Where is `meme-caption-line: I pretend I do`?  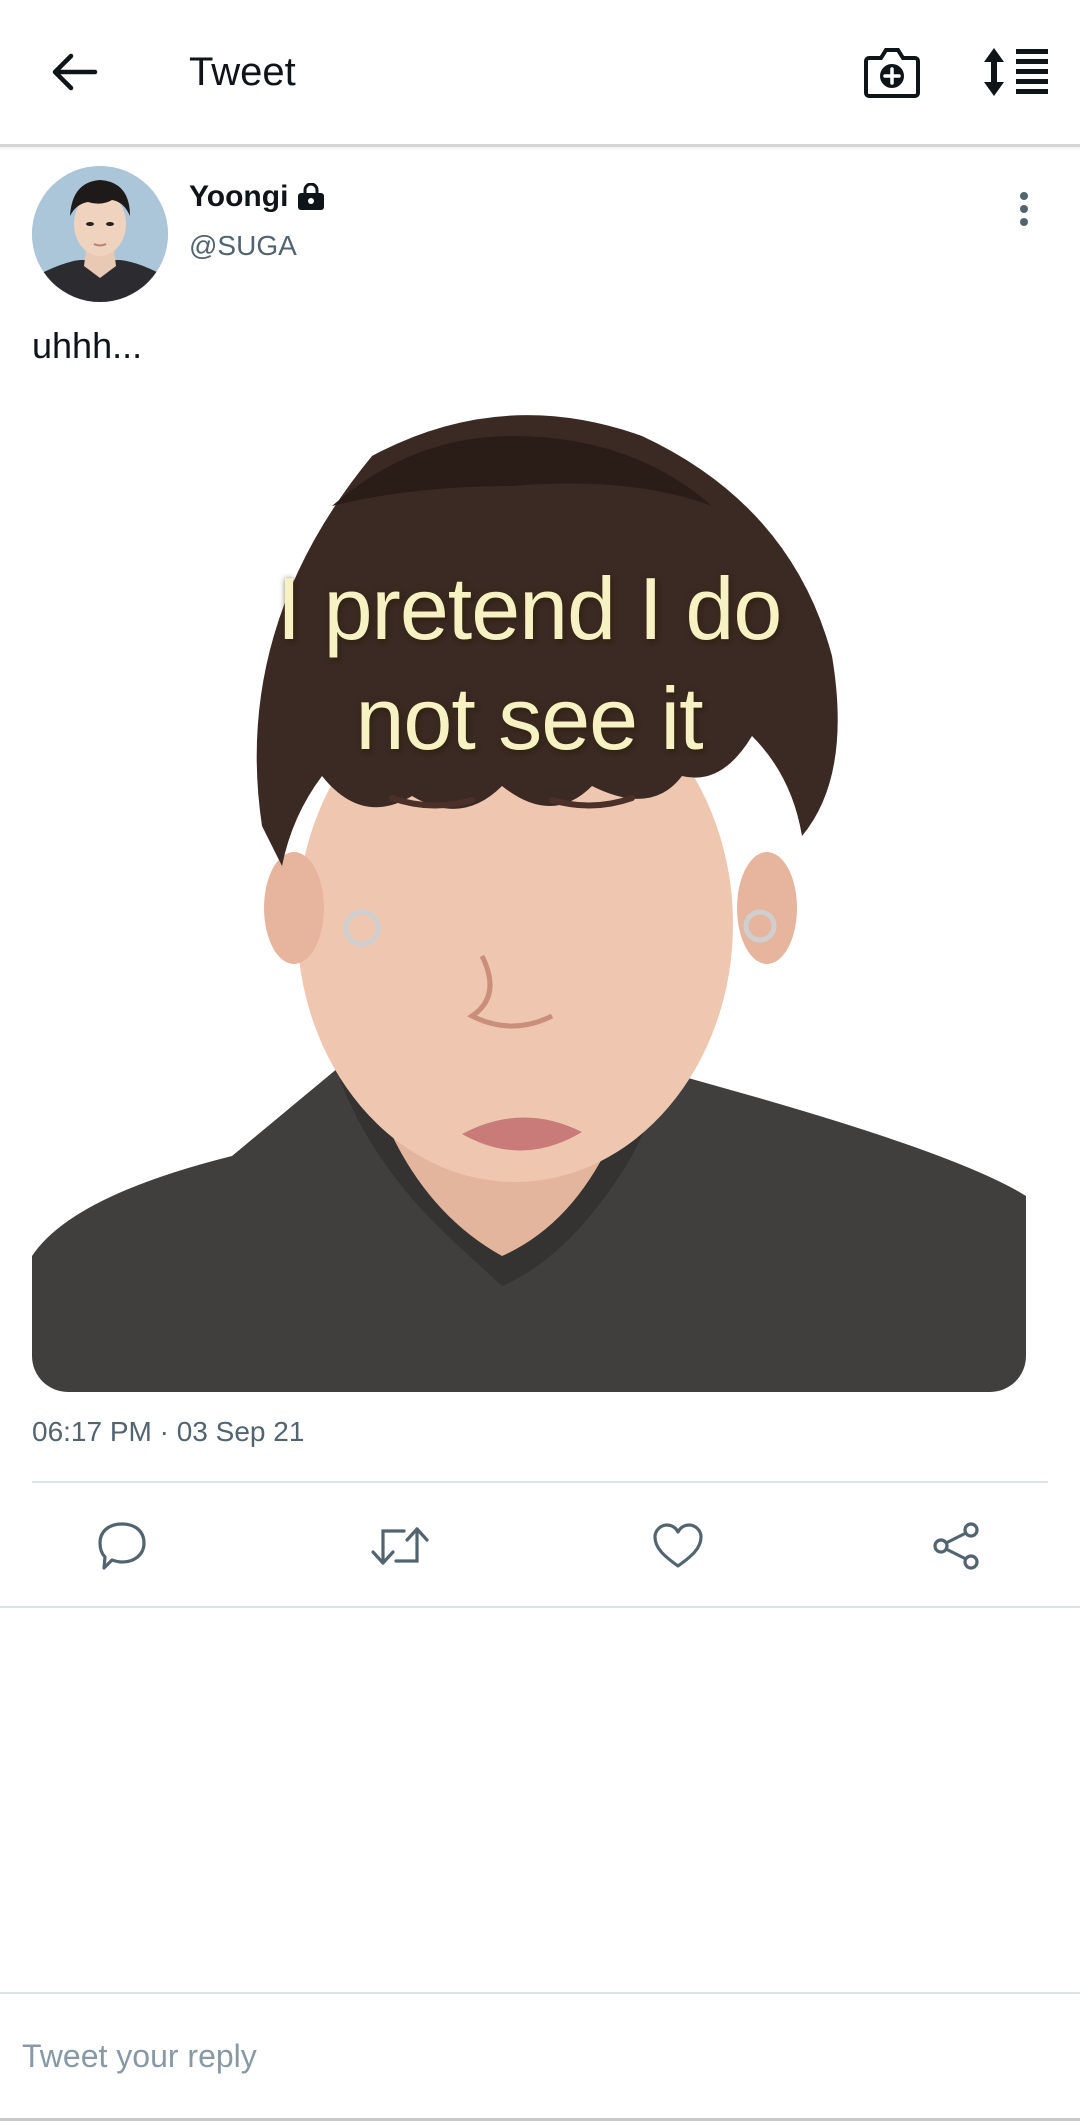
meme-caption-line: I pretend I do is located at coordinates (529, 608).